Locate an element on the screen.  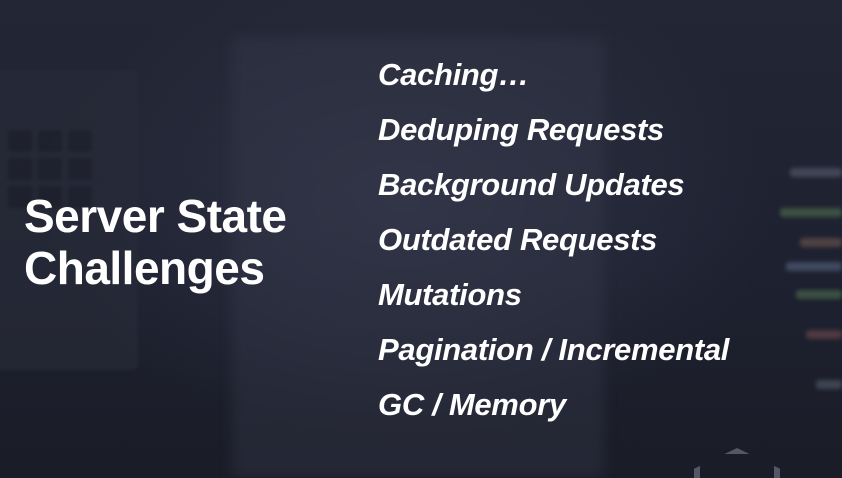
title-line-2: Challenges is located at coordinates (144, 268).